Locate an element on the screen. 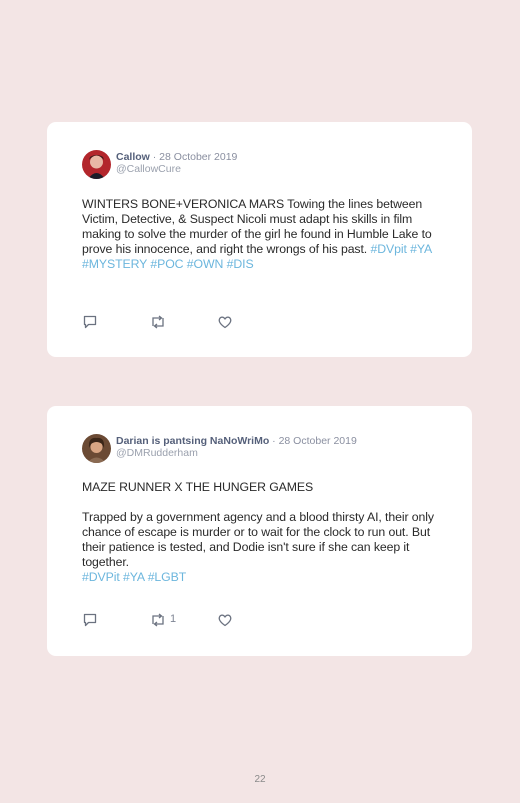 This screenshot has height=803, width=520. page-number: 22 is located at coordinates (260, 779).